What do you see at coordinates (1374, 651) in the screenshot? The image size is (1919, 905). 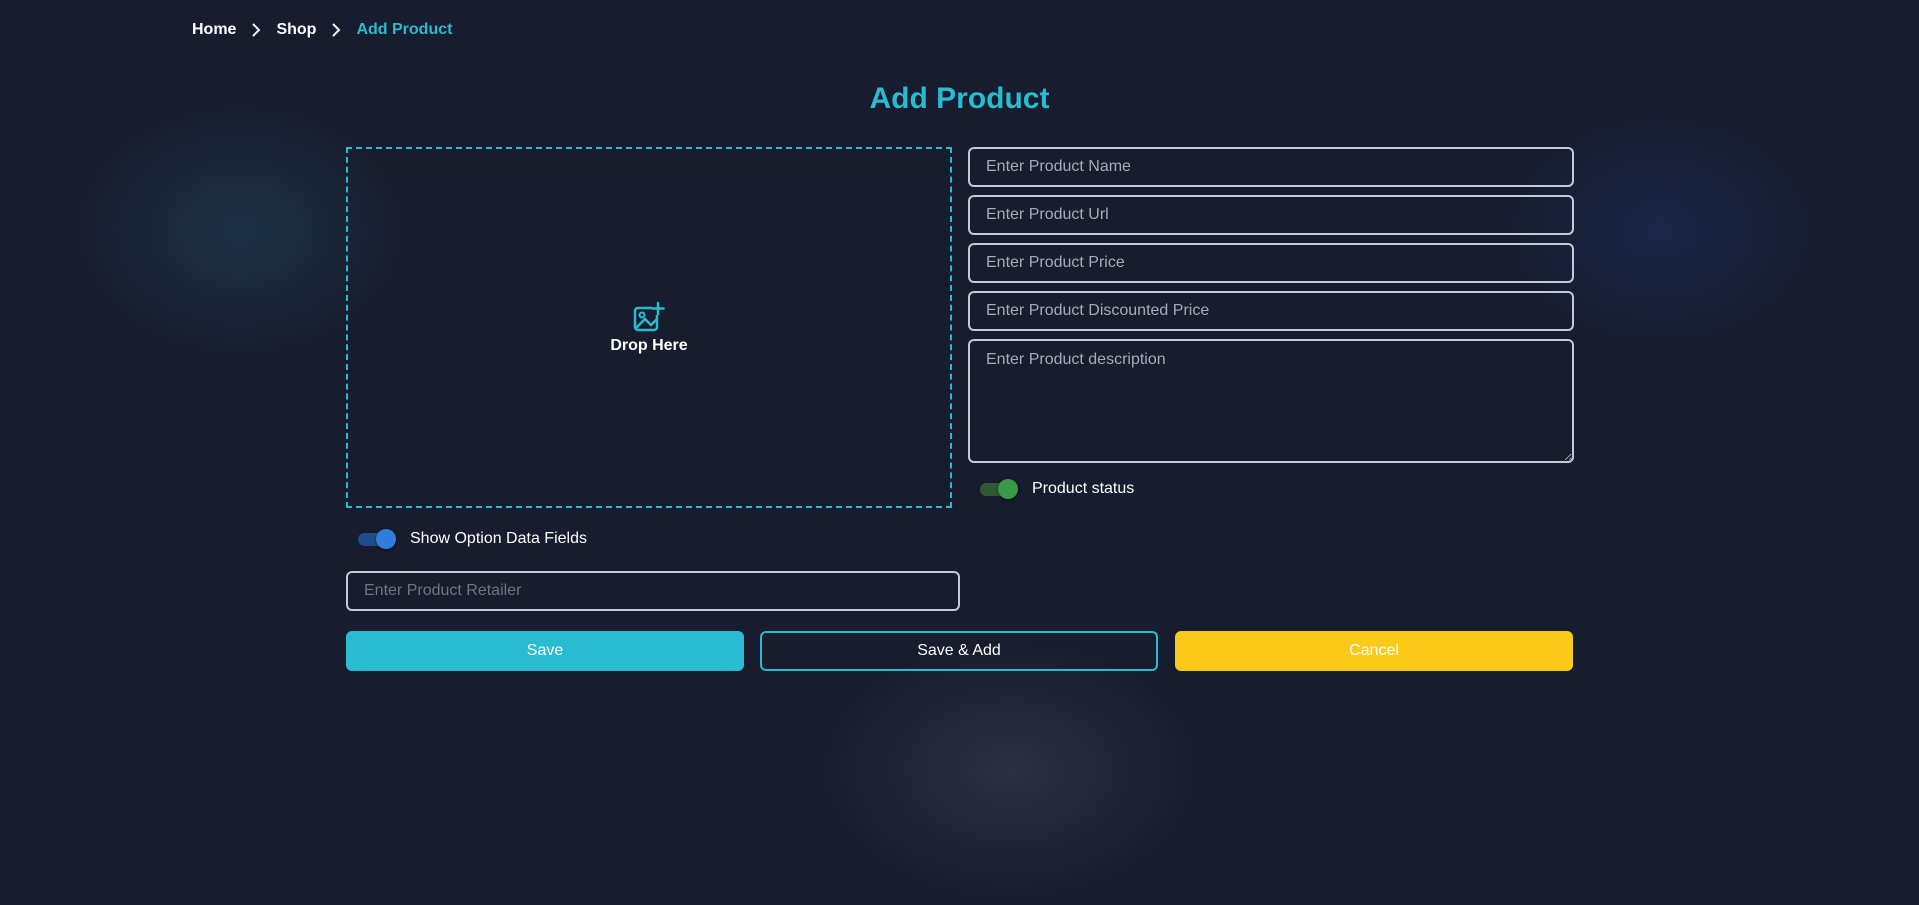 I see `cancel-button: Cancel` at bounding box center [1374, 651].